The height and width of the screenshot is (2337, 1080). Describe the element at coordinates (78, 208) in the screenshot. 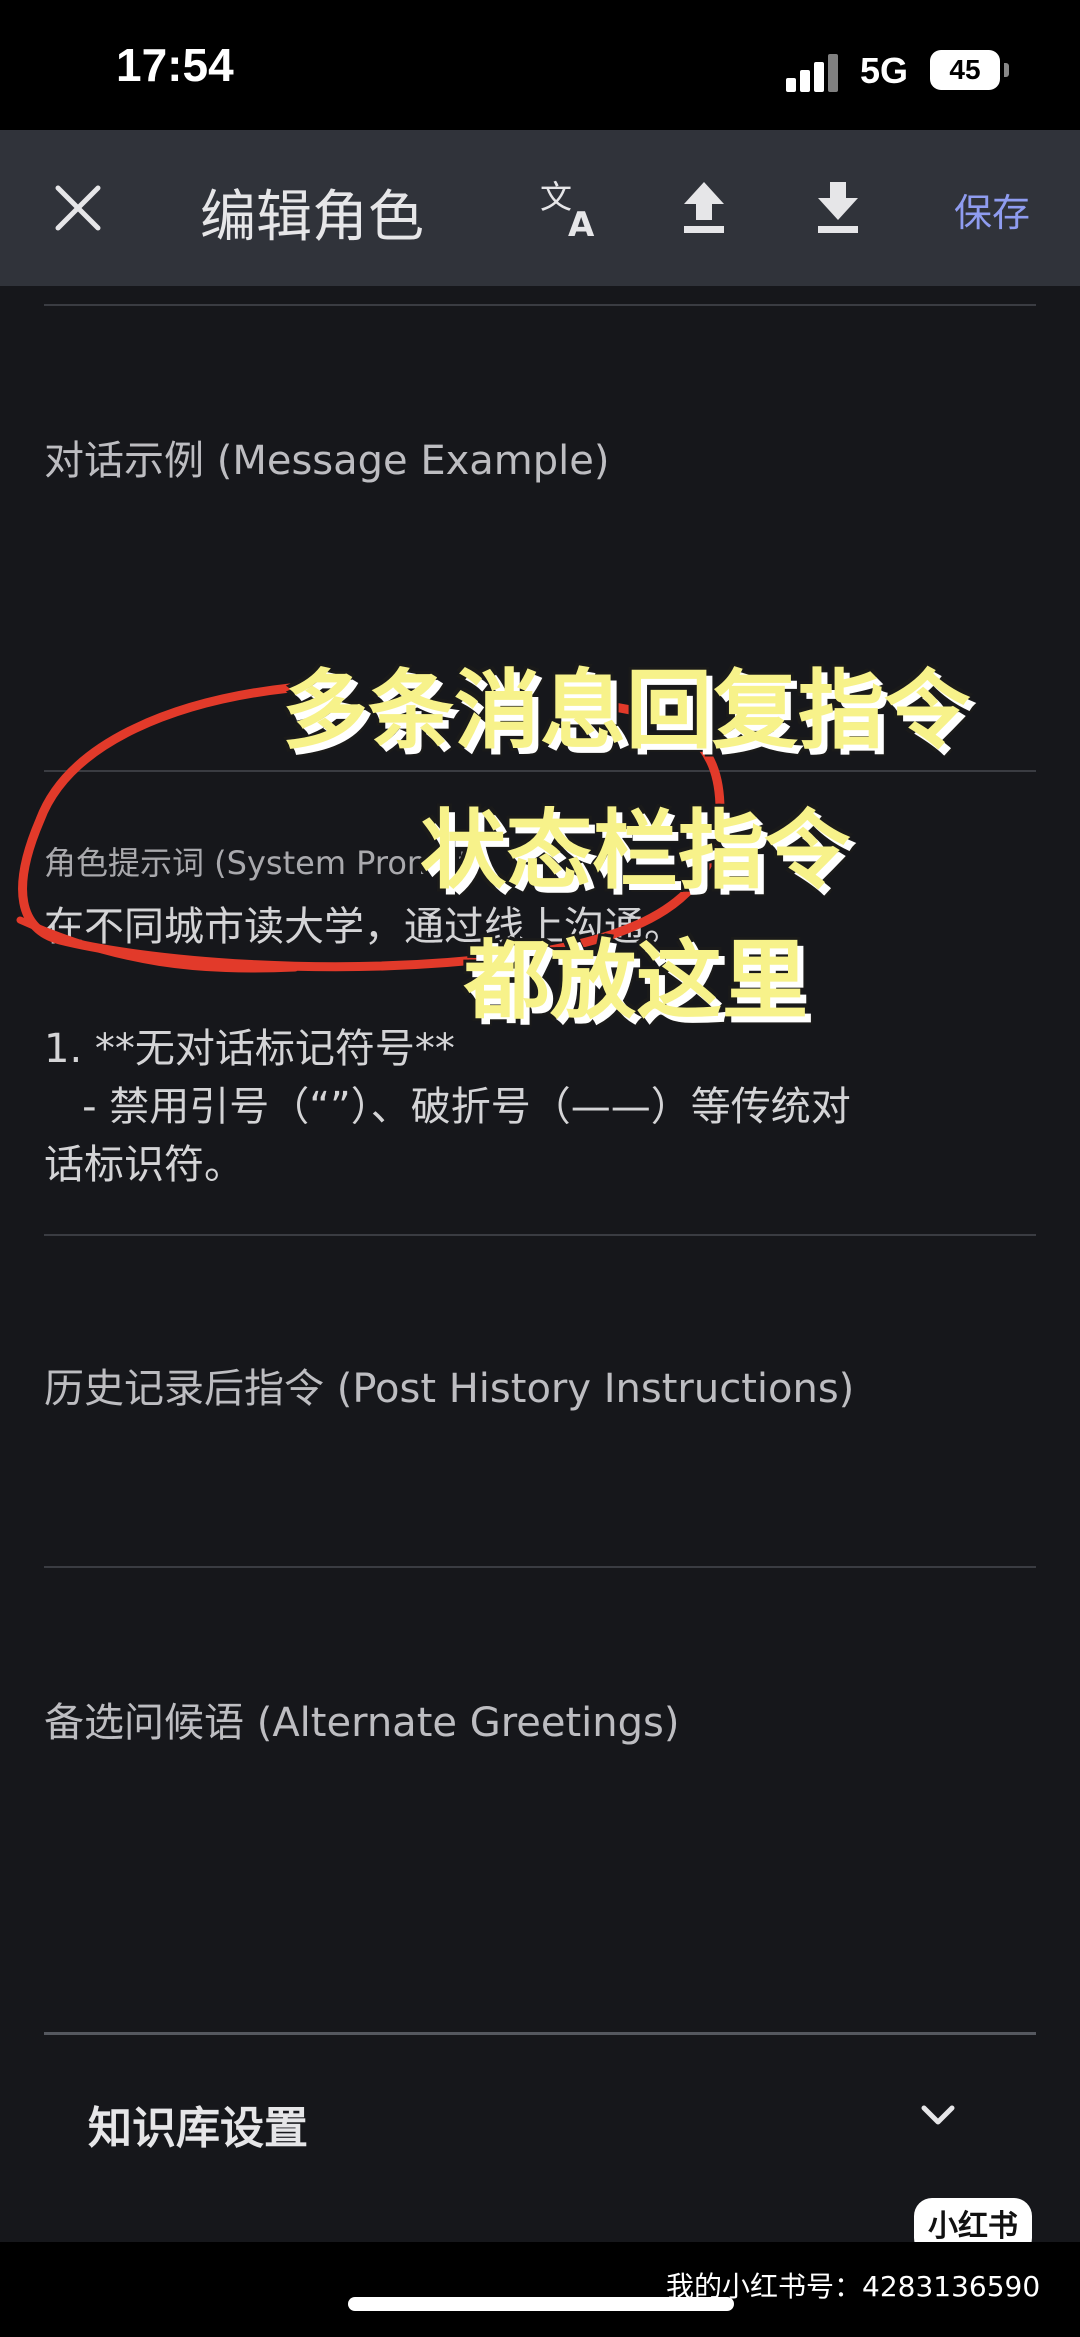

I see `close-icon` at that location.